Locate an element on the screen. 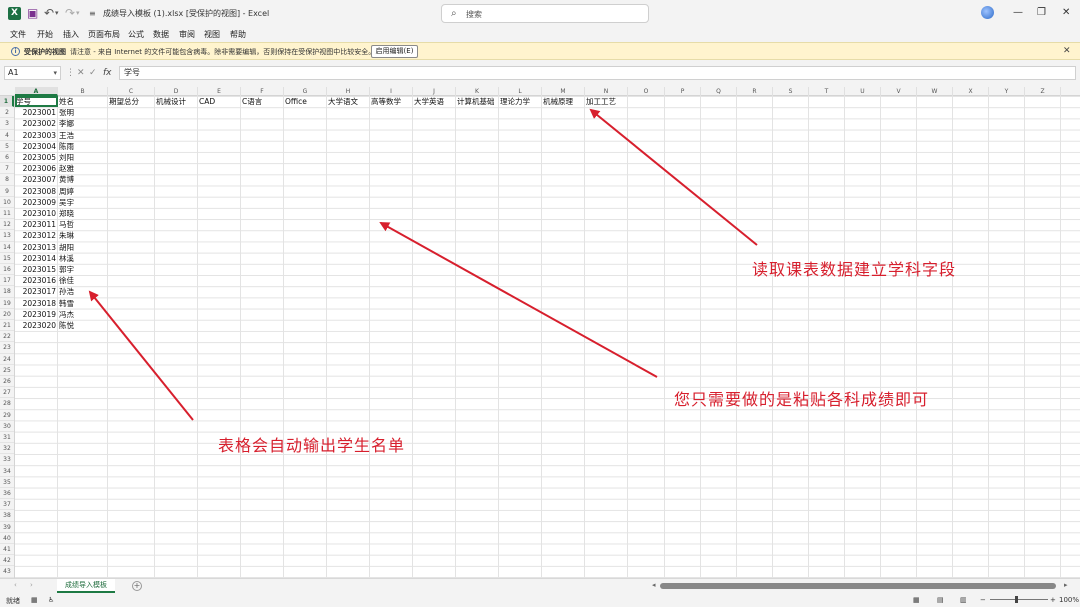 The image size is (1080, 607). sheet-tab-template: 成绩导入模板 is located at coordinates (86, 586).